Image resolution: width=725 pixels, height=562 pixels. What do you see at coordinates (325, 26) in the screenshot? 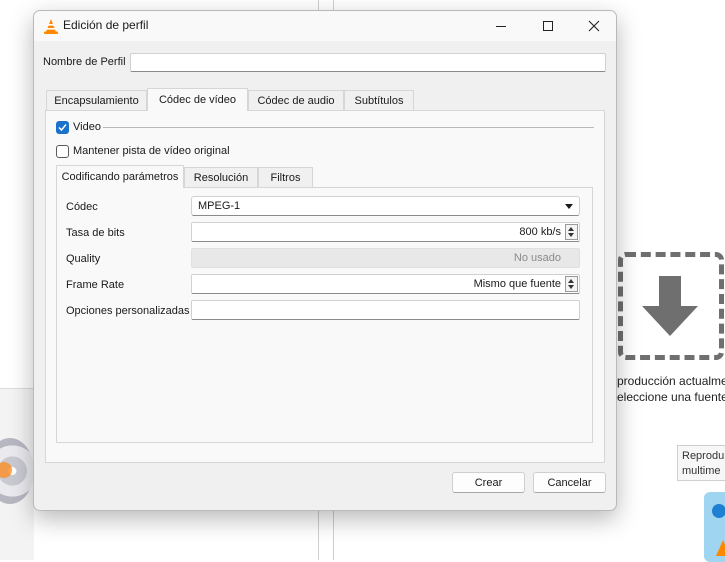
I see `title-bar: Edición de perfil` at bounding box center [325, 26].